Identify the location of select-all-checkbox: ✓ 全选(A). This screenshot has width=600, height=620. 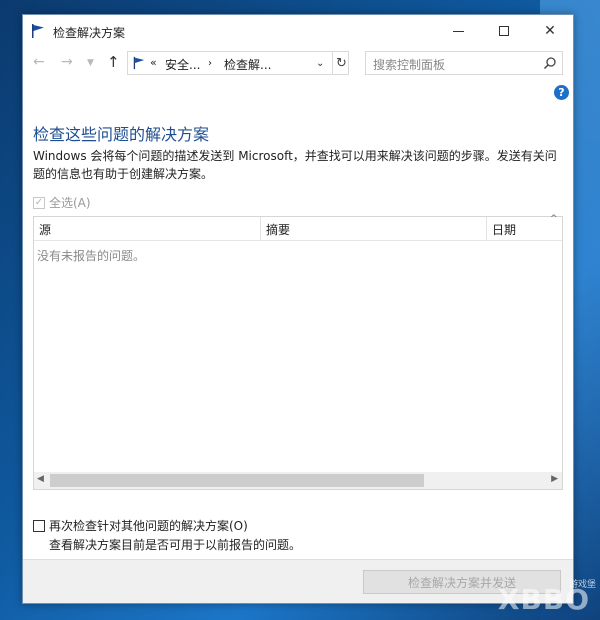
(62, 202).